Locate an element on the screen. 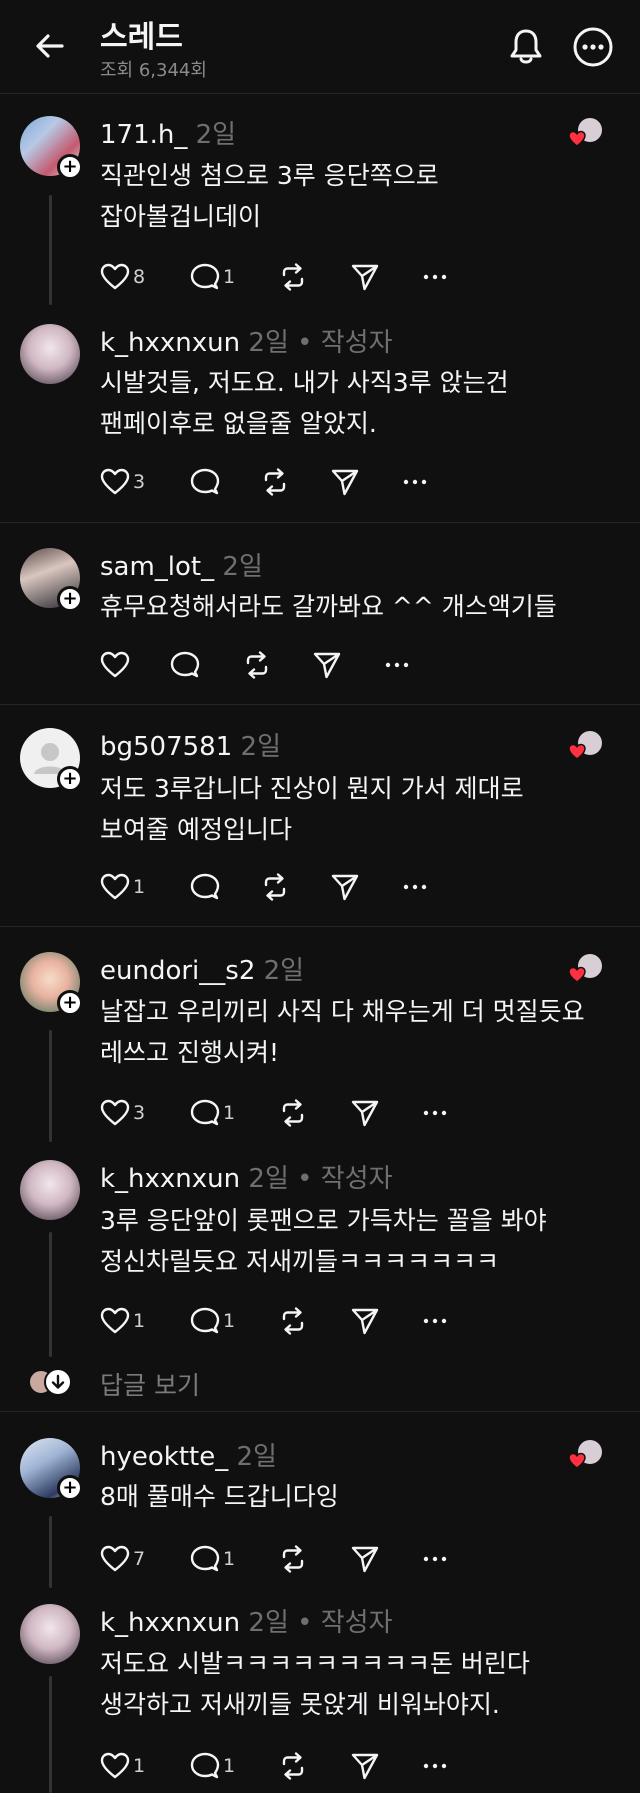 This screenshot has height=1793, width=640. post-actions: 3 is located at coordinates (310, 482).